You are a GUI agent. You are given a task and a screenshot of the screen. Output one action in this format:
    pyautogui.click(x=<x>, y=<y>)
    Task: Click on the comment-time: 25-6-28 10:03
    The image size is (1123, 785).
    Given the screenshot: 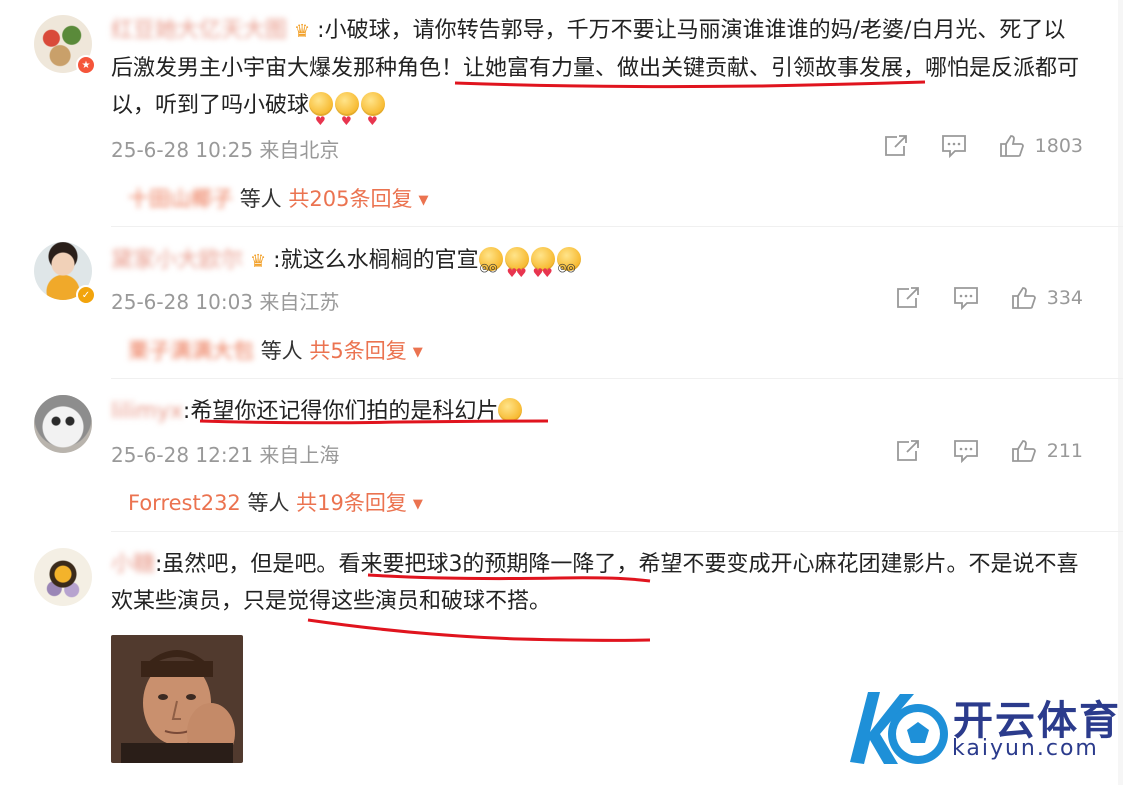 What is the action you would take?
    pyautogui.click(x=182, y=302)
    